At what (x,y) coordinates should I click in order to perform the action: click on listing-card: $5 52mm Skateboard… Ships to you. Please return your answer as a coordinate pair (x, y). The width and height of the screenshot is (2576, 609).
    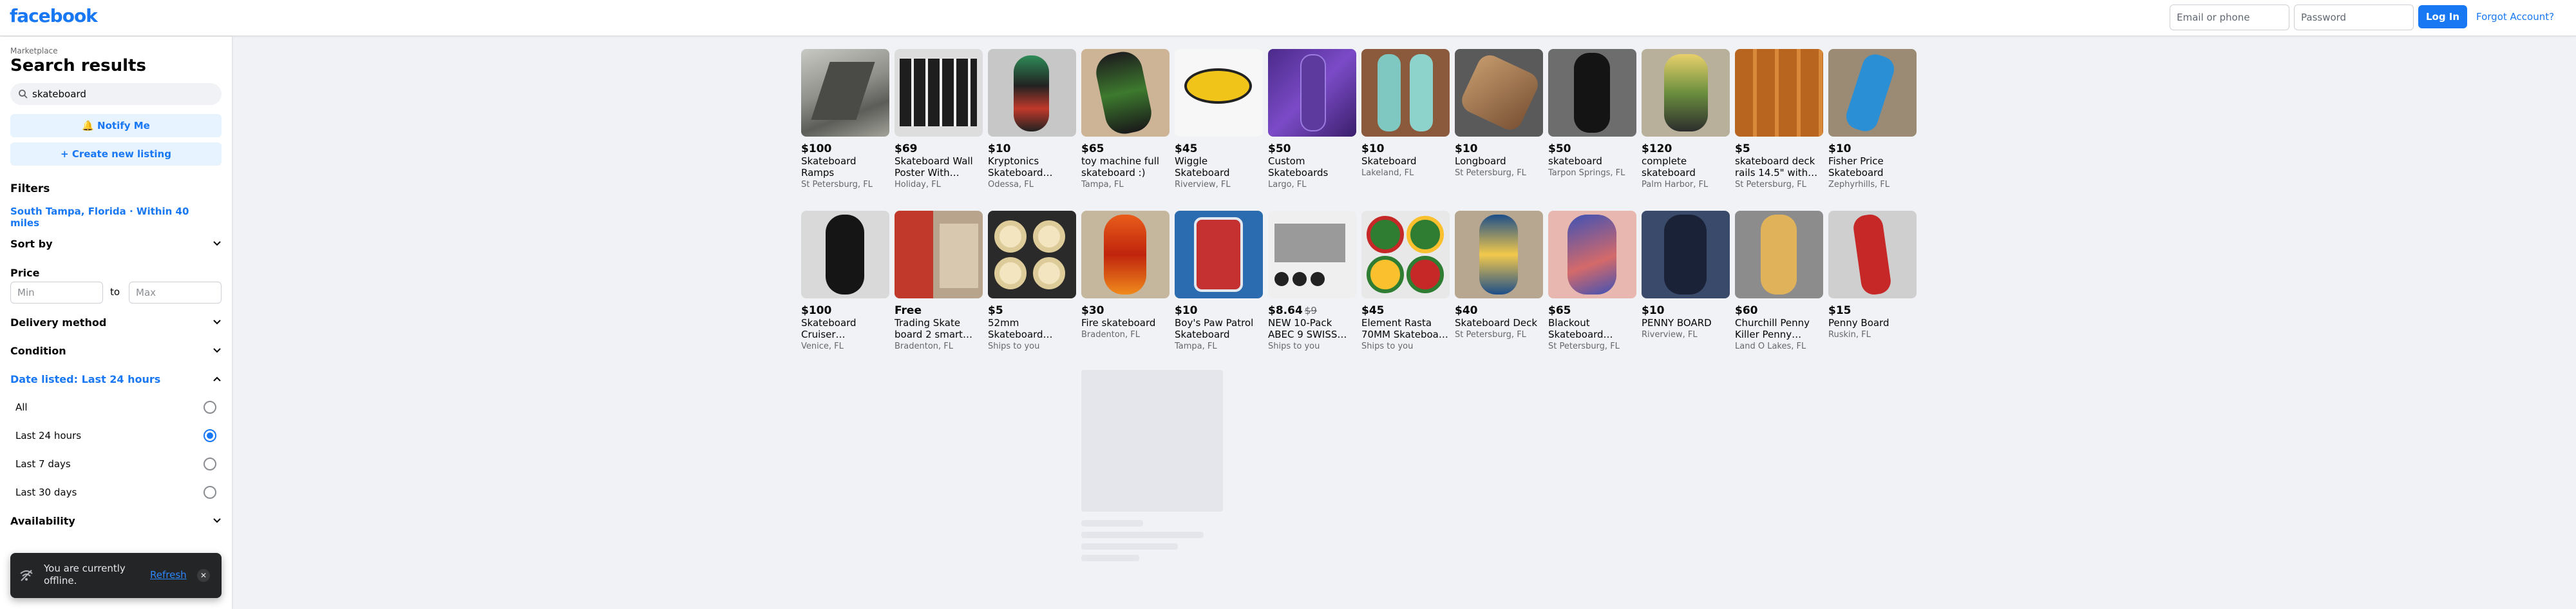
    Looking at the image, I should click on (1032, 281).